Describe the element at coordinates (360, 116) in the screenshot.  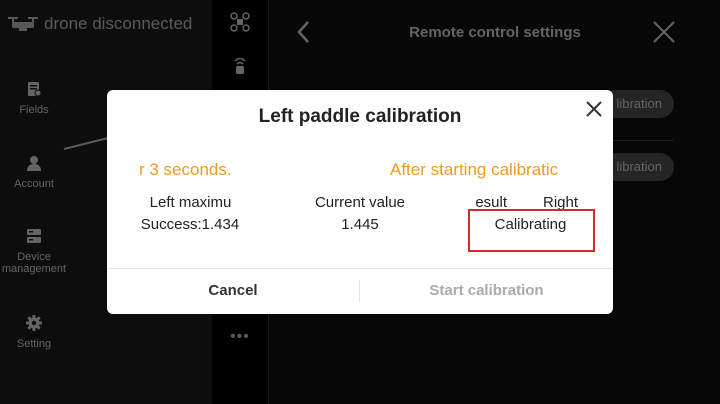
I see `dialog-title: Left paddle calibration` at that location.